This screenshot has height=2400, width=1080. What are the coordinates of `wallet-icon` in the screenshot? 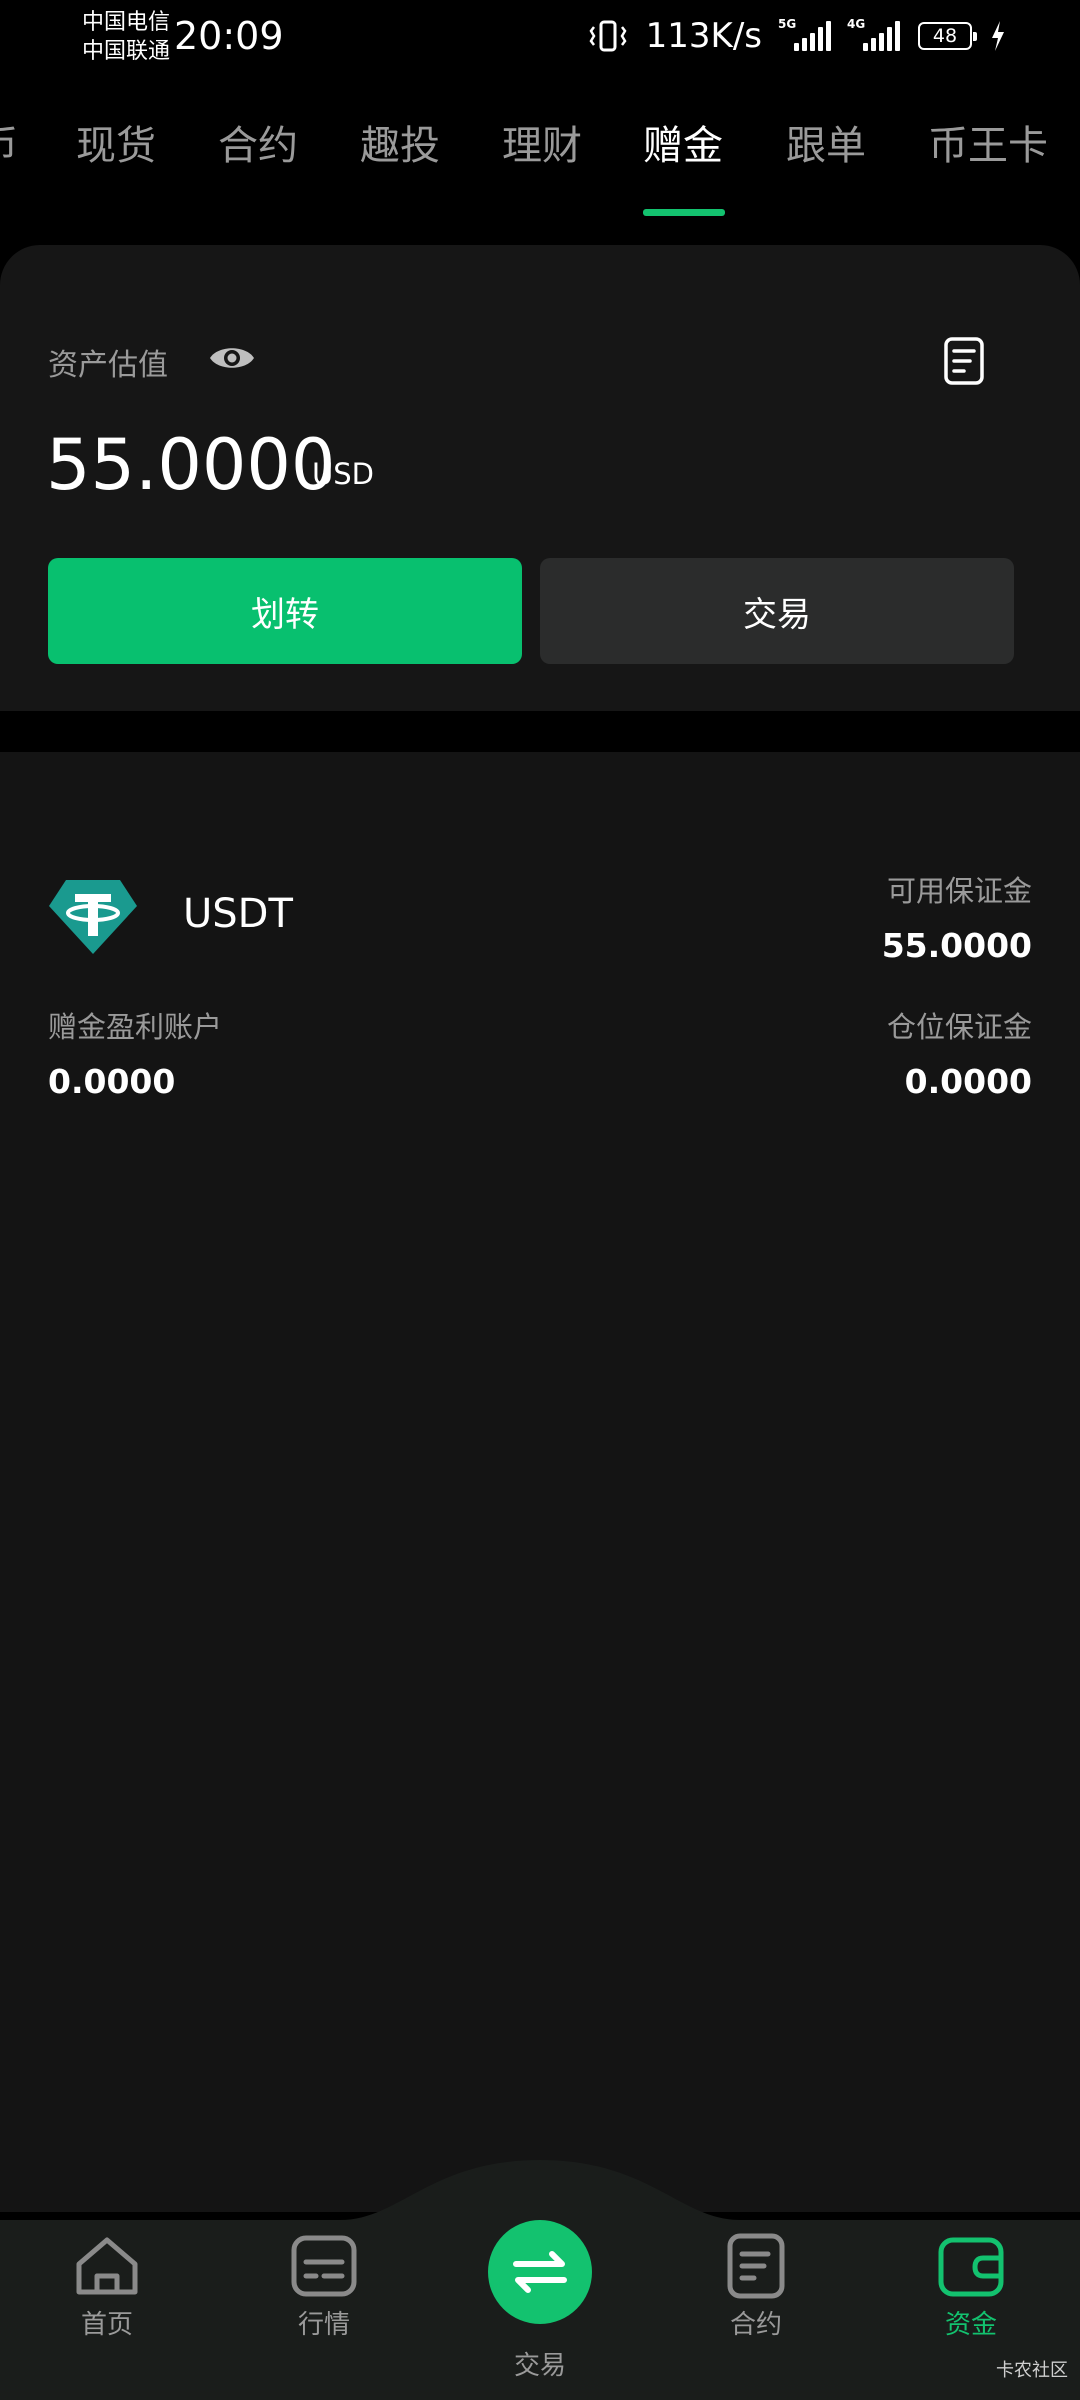 It's located at (971, 2267).